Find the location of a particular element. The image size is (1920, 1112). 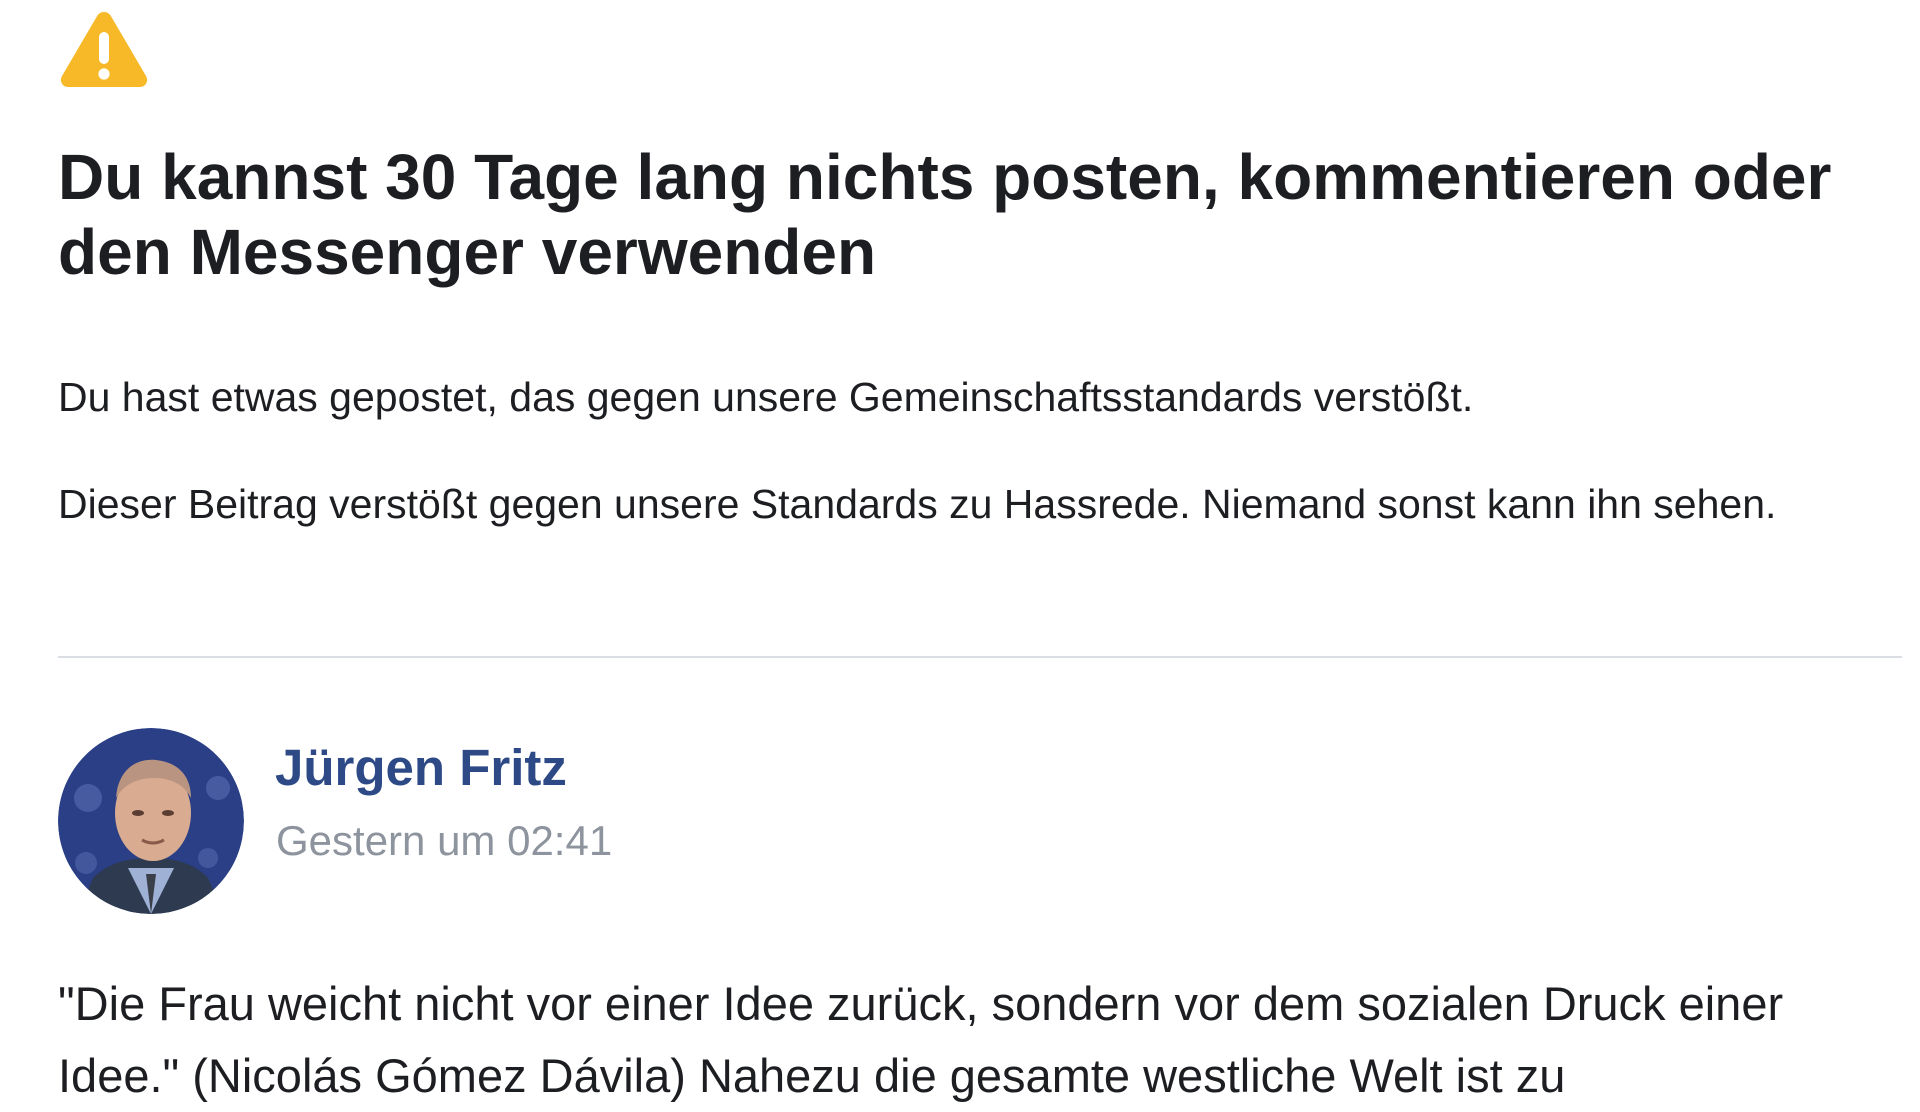

divider is located at coordinates (980, 657).